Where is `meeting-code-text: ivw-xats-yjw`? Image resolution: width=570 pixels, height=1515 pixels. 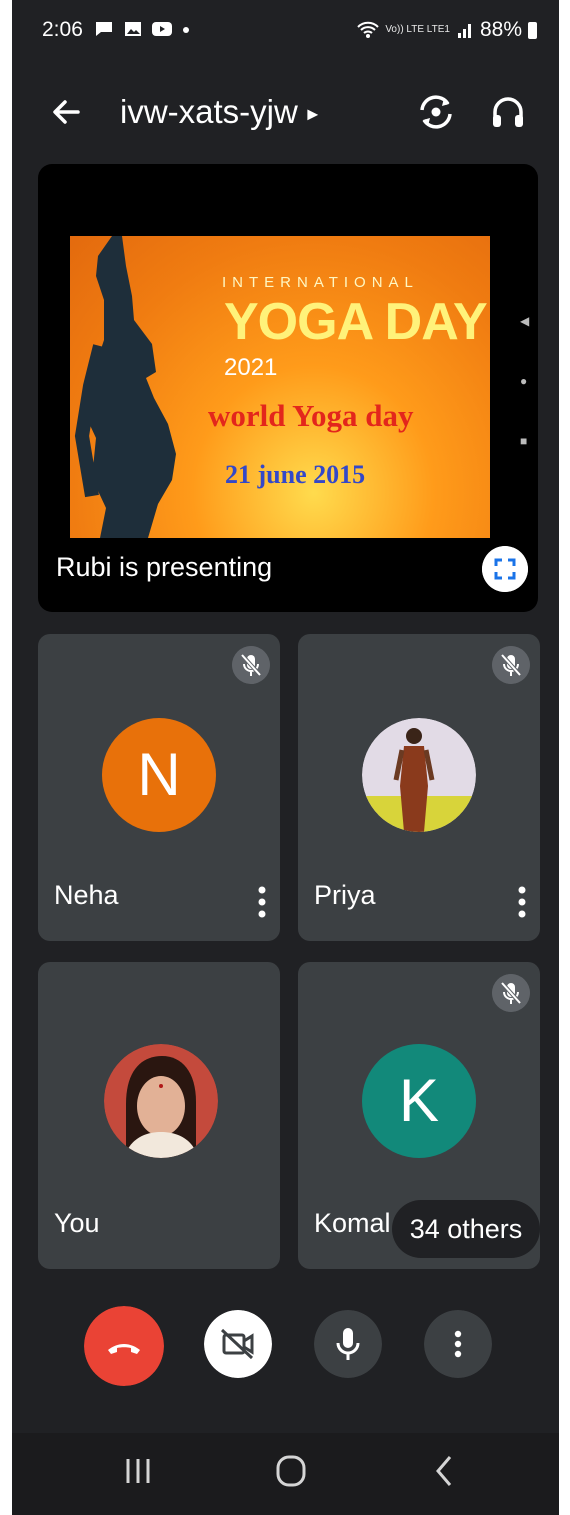 meeting-code-text: ivw-xats-yjw is located at coordinates (209, 111).